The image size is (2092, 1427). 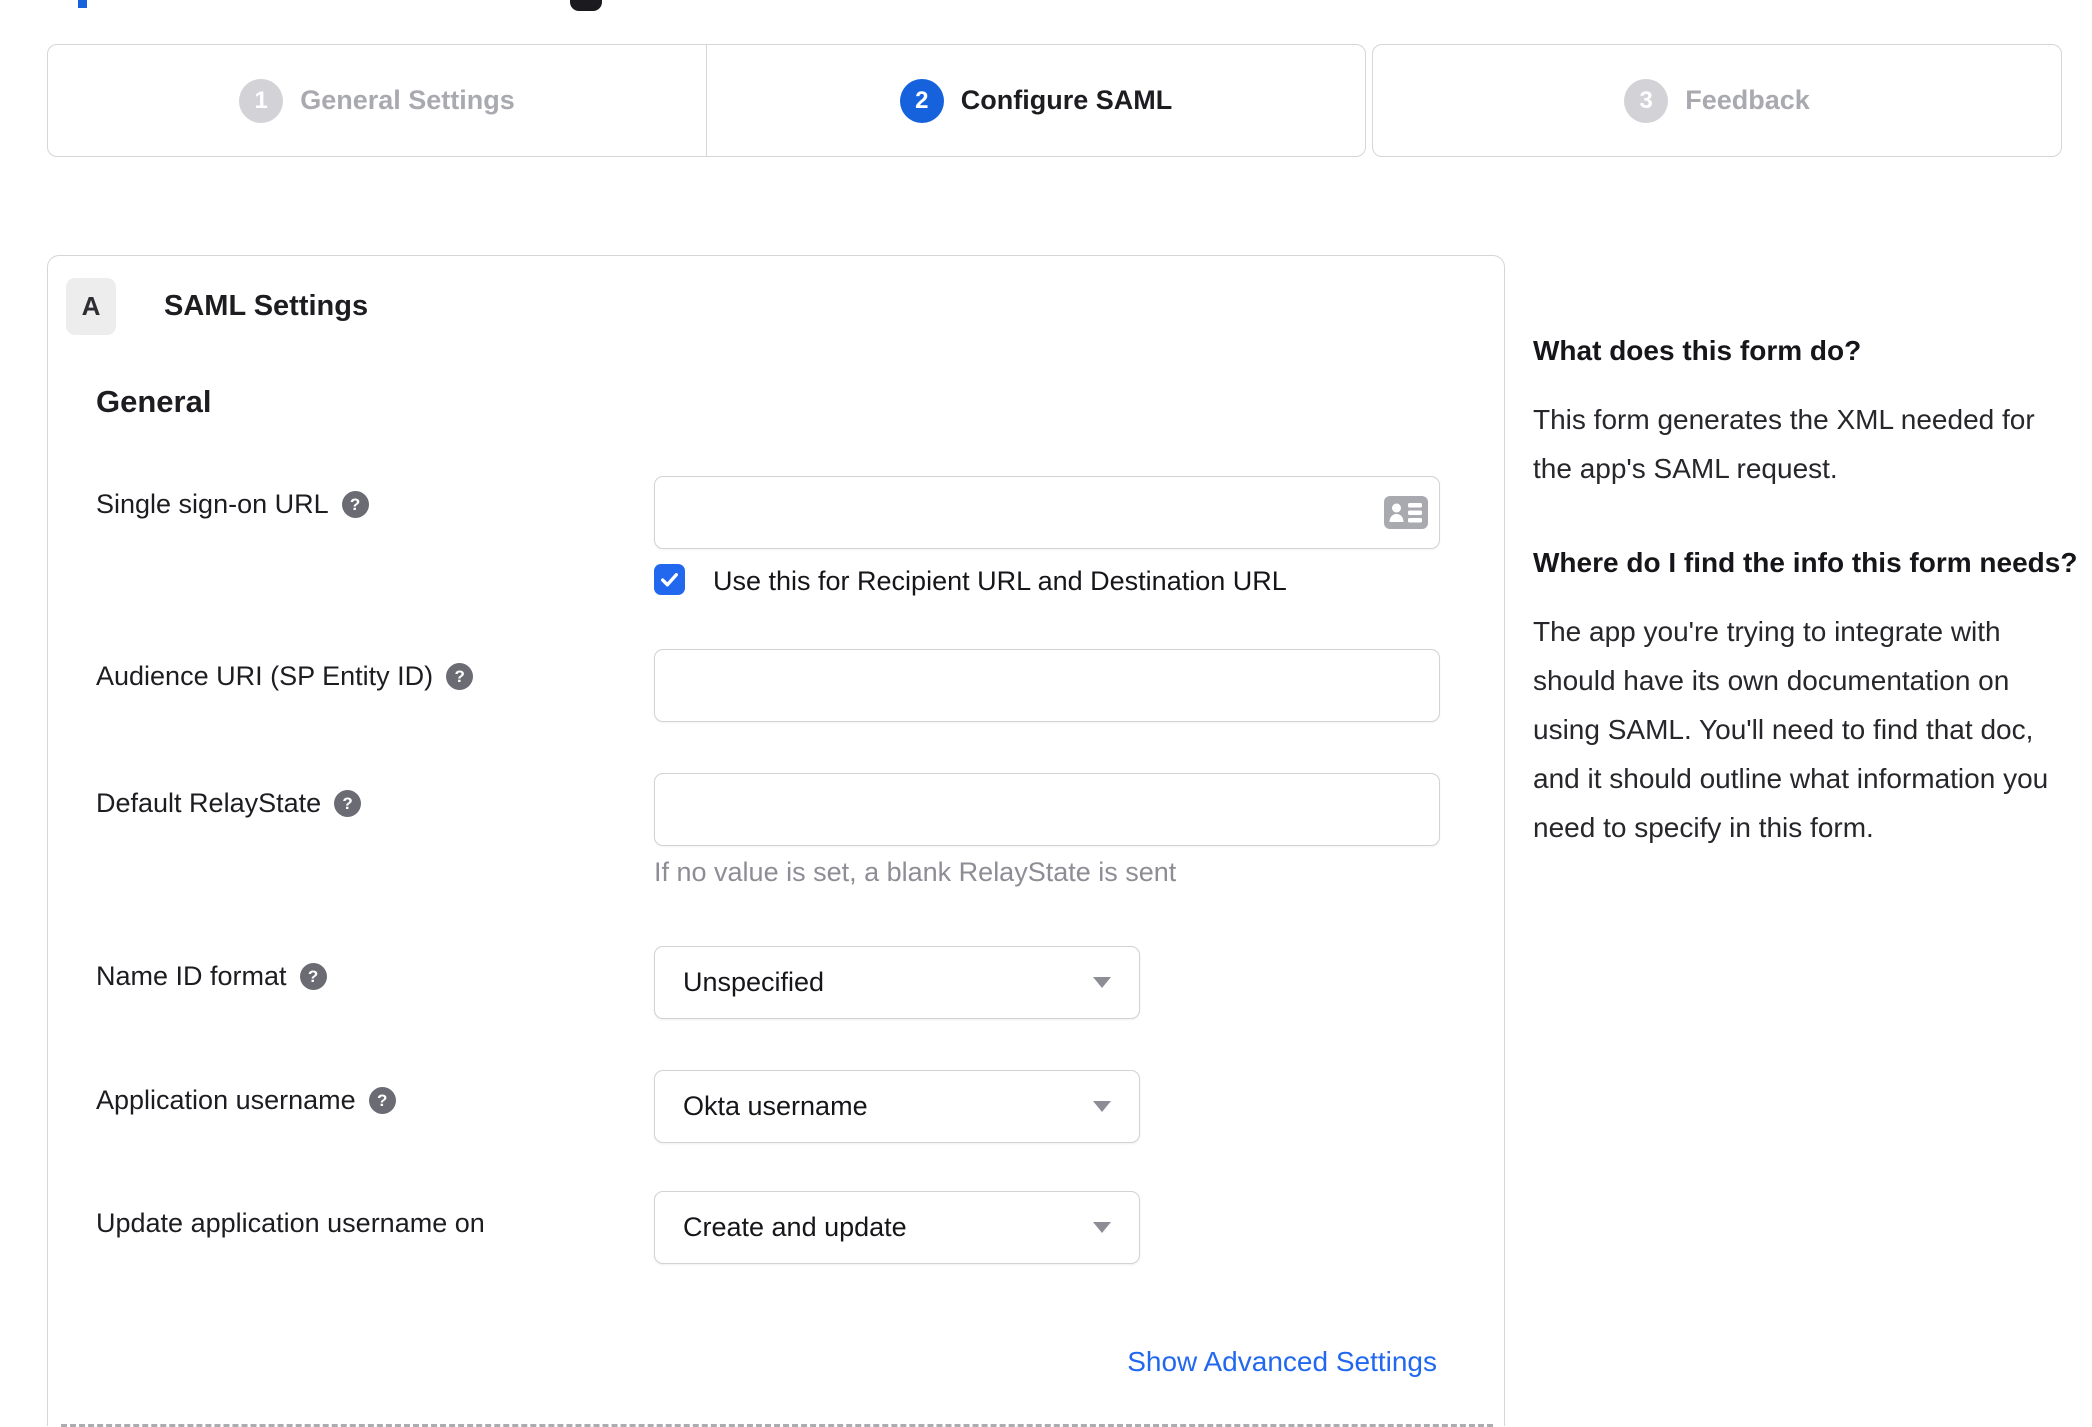 I want to click on application-username-label: Application username, so click(x=246, y=1100).